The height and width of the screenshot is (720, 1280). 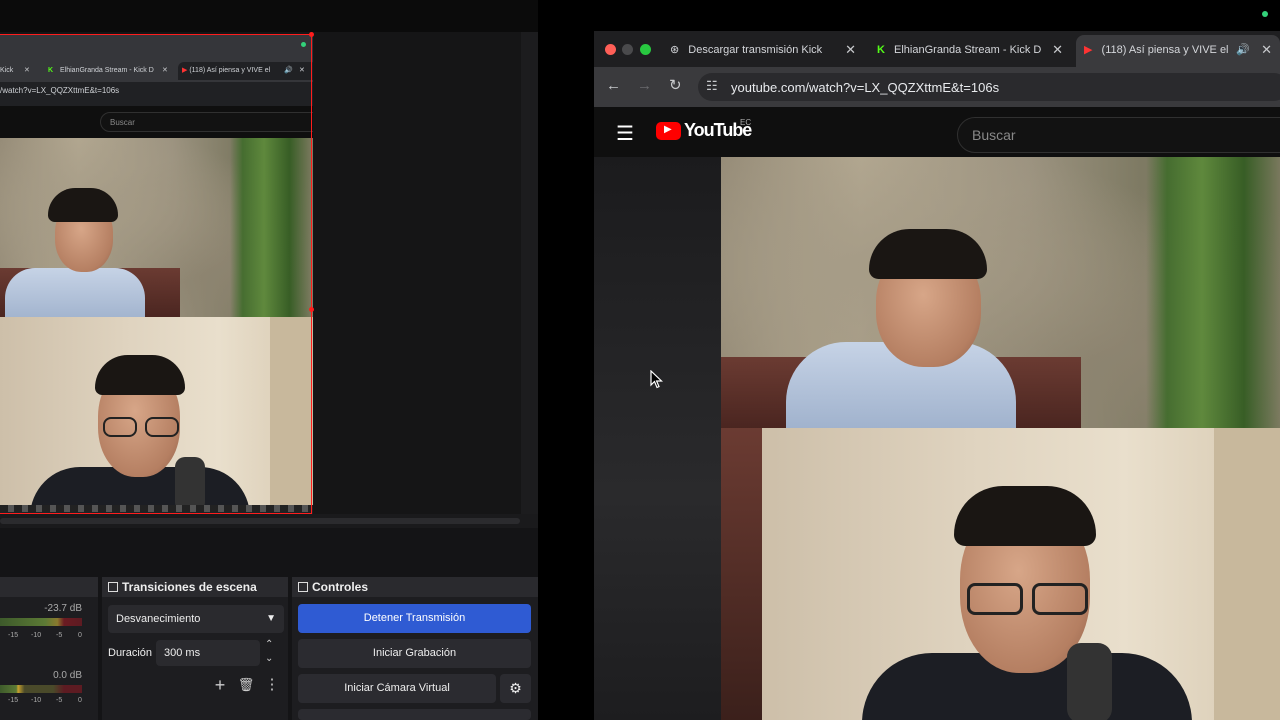 What do you see at coordinates (675, 50) in the screenshot?
I see `openai-icon: ⊛` at bounding box center [675, 50].